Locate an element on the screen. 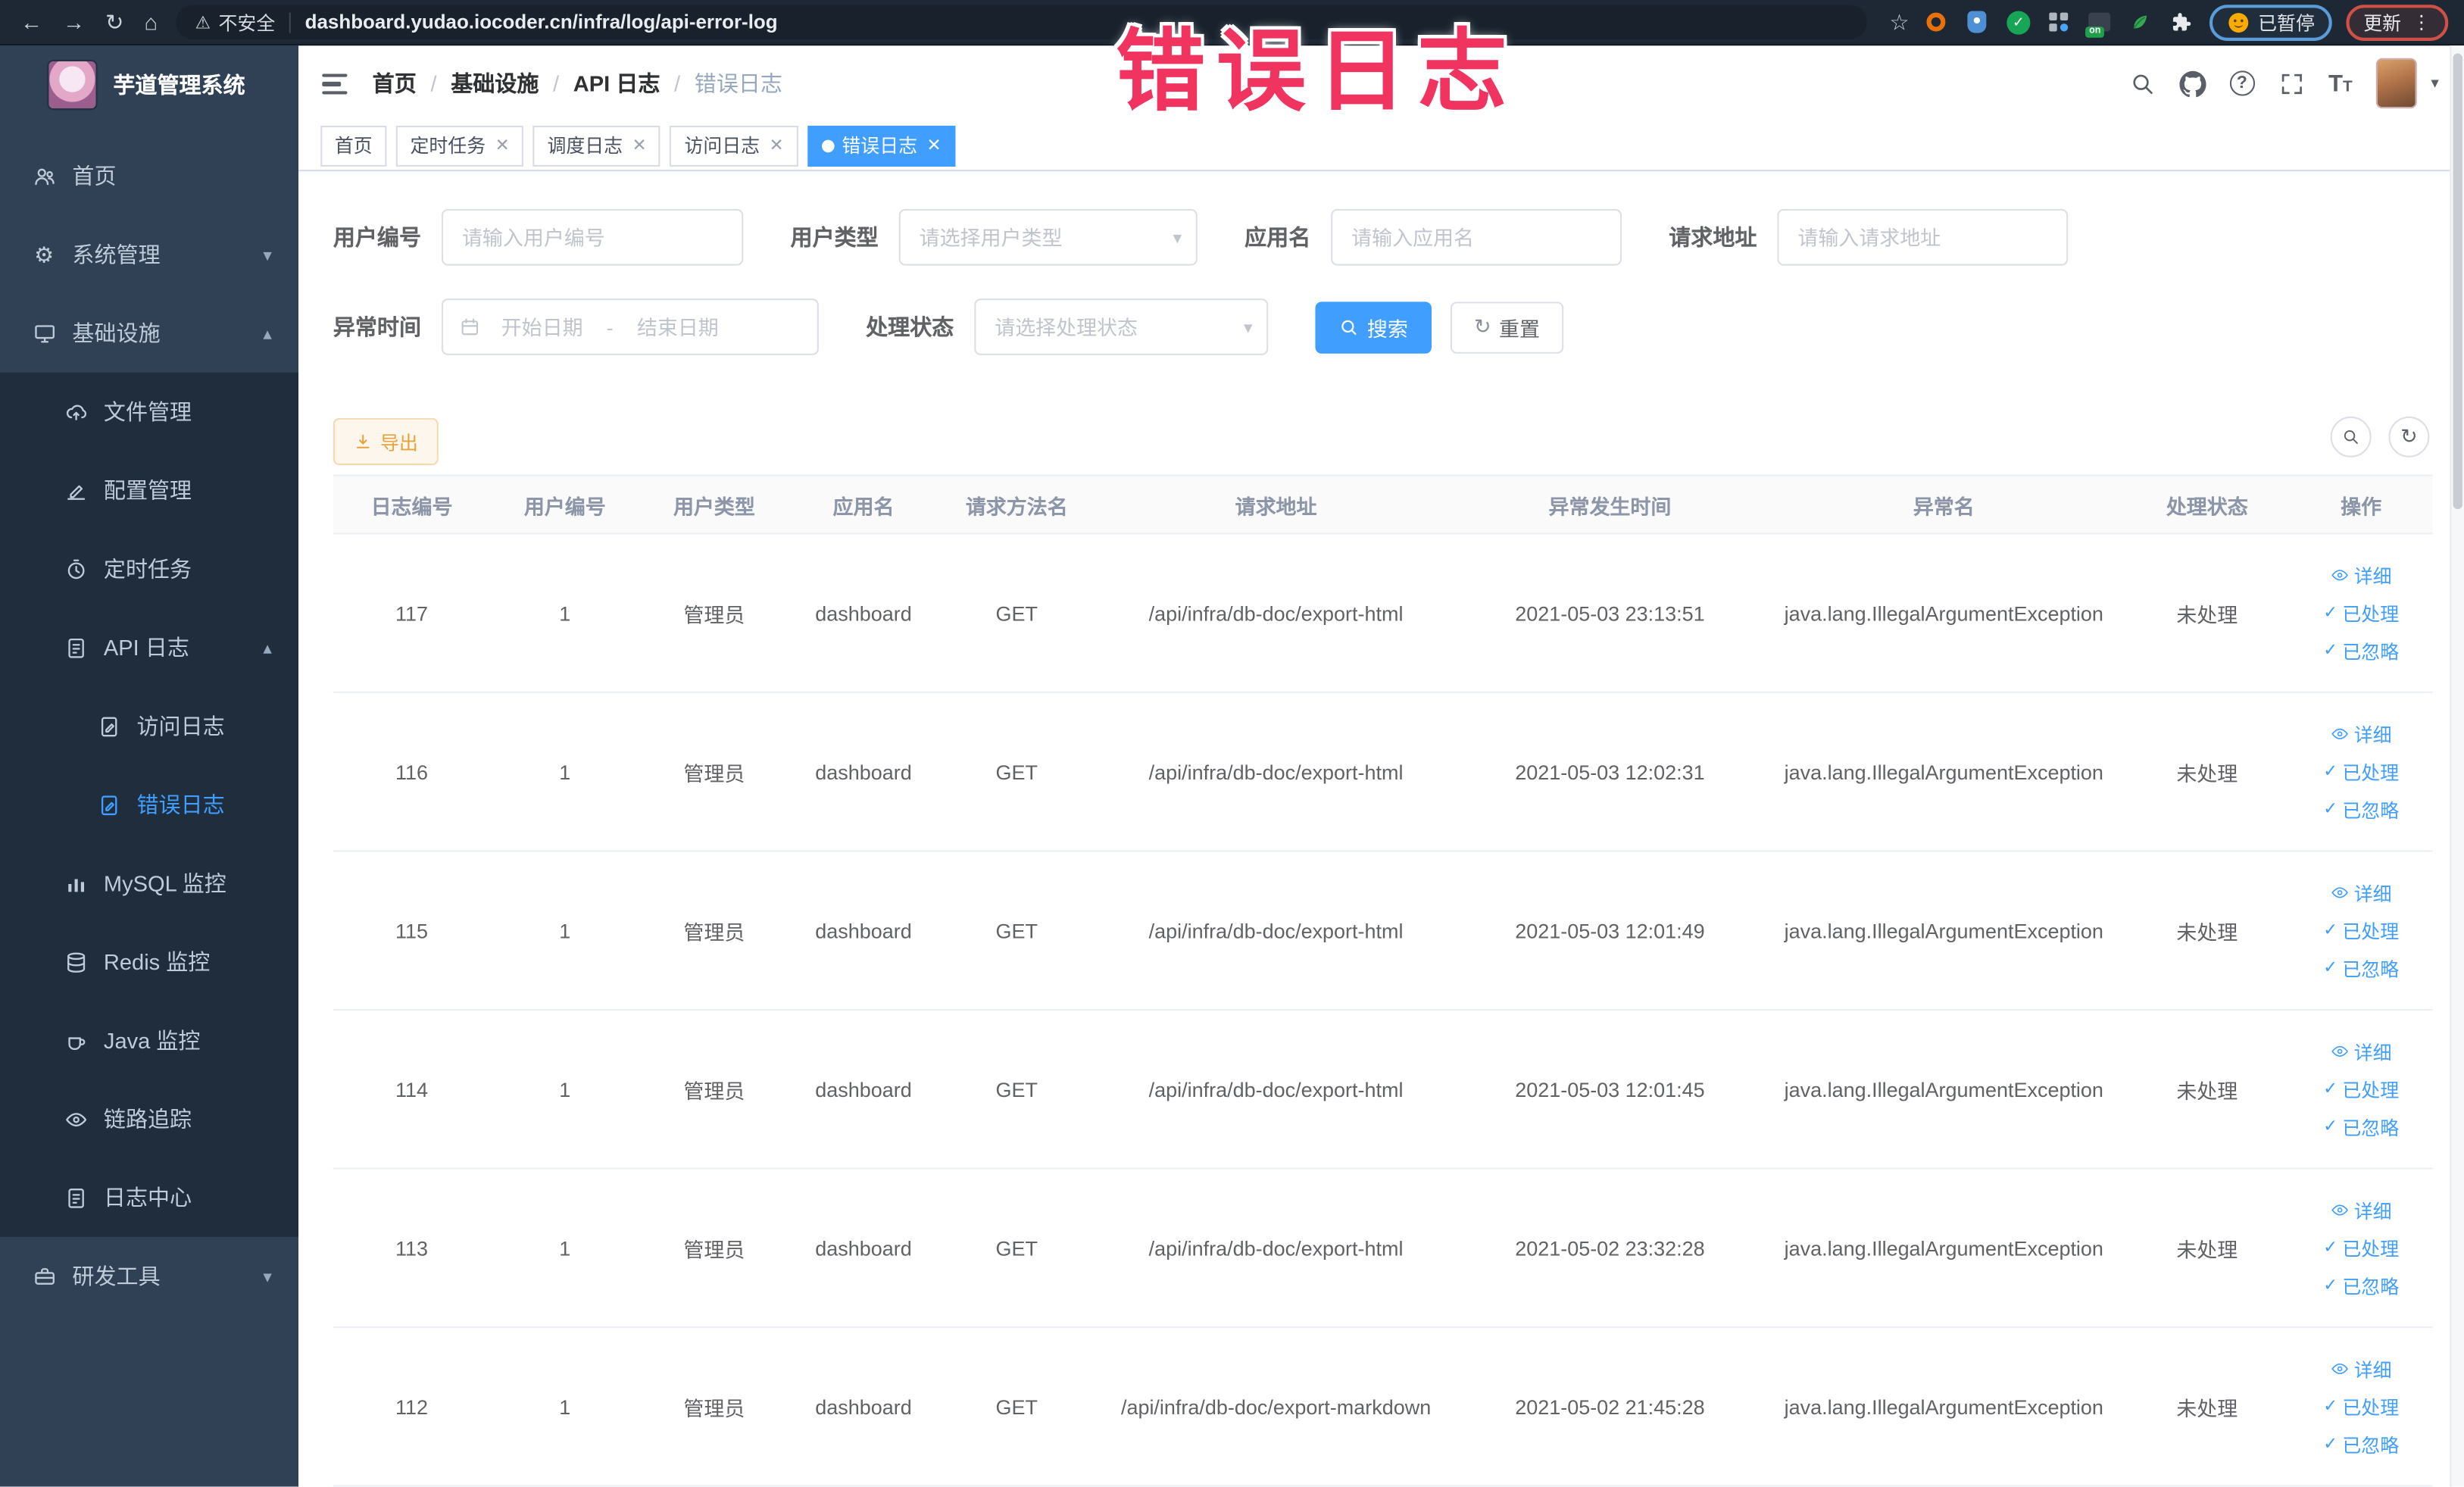  extension-switch-icon: on is located at coordinates (2099, 23).